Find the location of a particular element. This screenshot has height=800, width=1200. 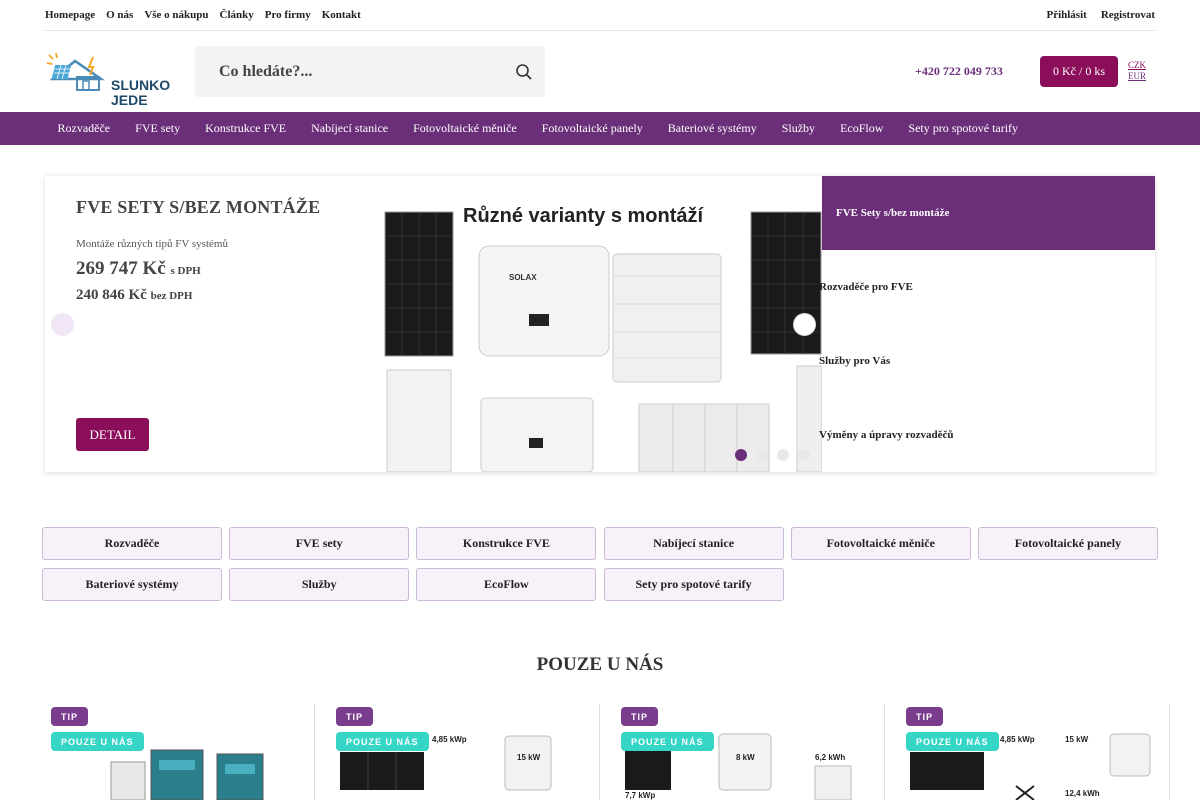

svg-text: 6,2 kWh is located at coordinates (830, 757).